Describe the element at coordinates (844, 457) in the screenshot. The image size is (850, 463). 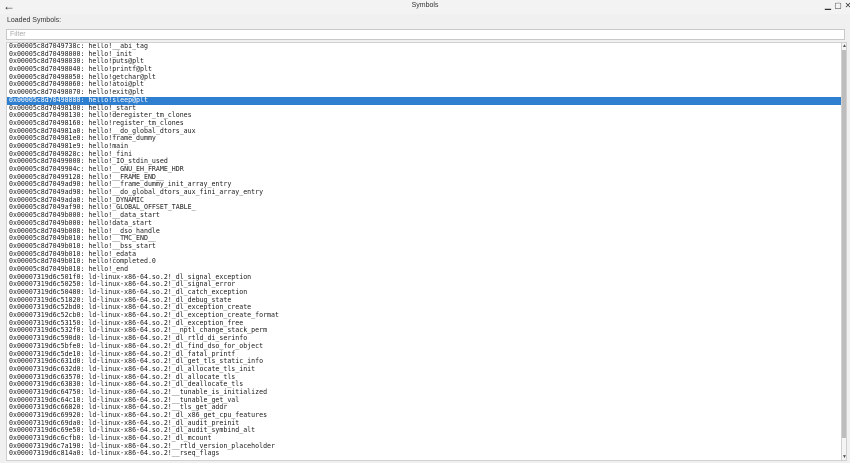
I see `scroll-down-arrow-icon: ▼` at that location.